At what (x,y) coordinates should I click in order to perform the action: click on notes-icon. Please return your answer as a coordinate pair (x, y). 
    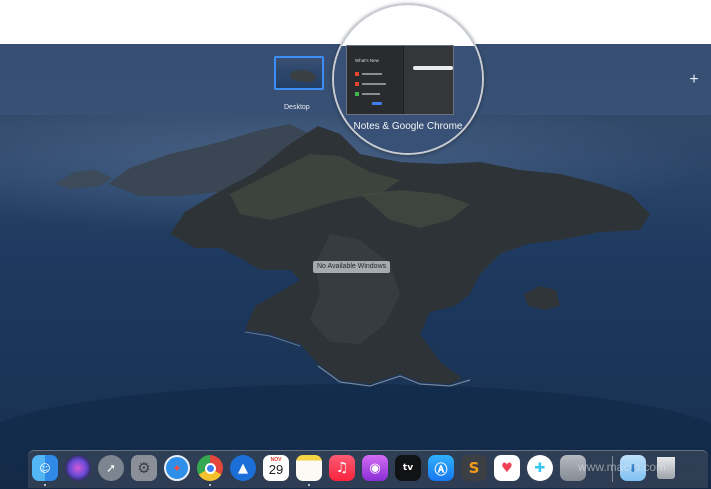
    Looking at the image, I should click on (309, 468).